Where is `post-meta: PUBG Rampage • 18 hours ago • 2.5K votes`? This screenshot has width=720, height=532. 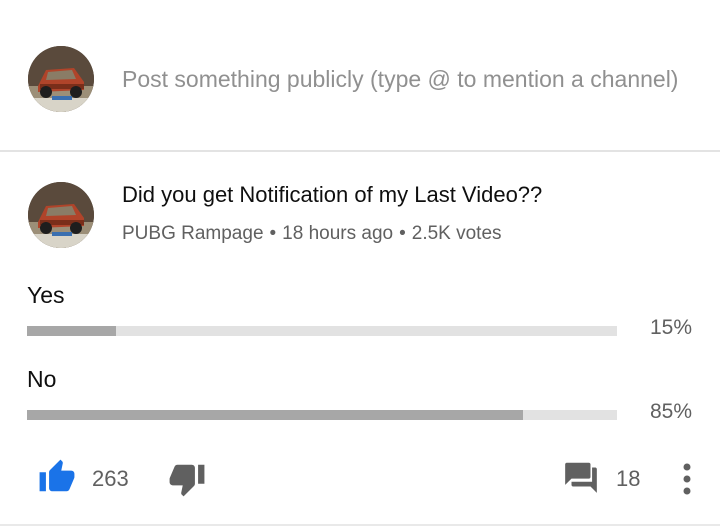 post-meta: PUBG Rampage • 18 hours ago • 2.5K votes is located at coordinates (312, 234).